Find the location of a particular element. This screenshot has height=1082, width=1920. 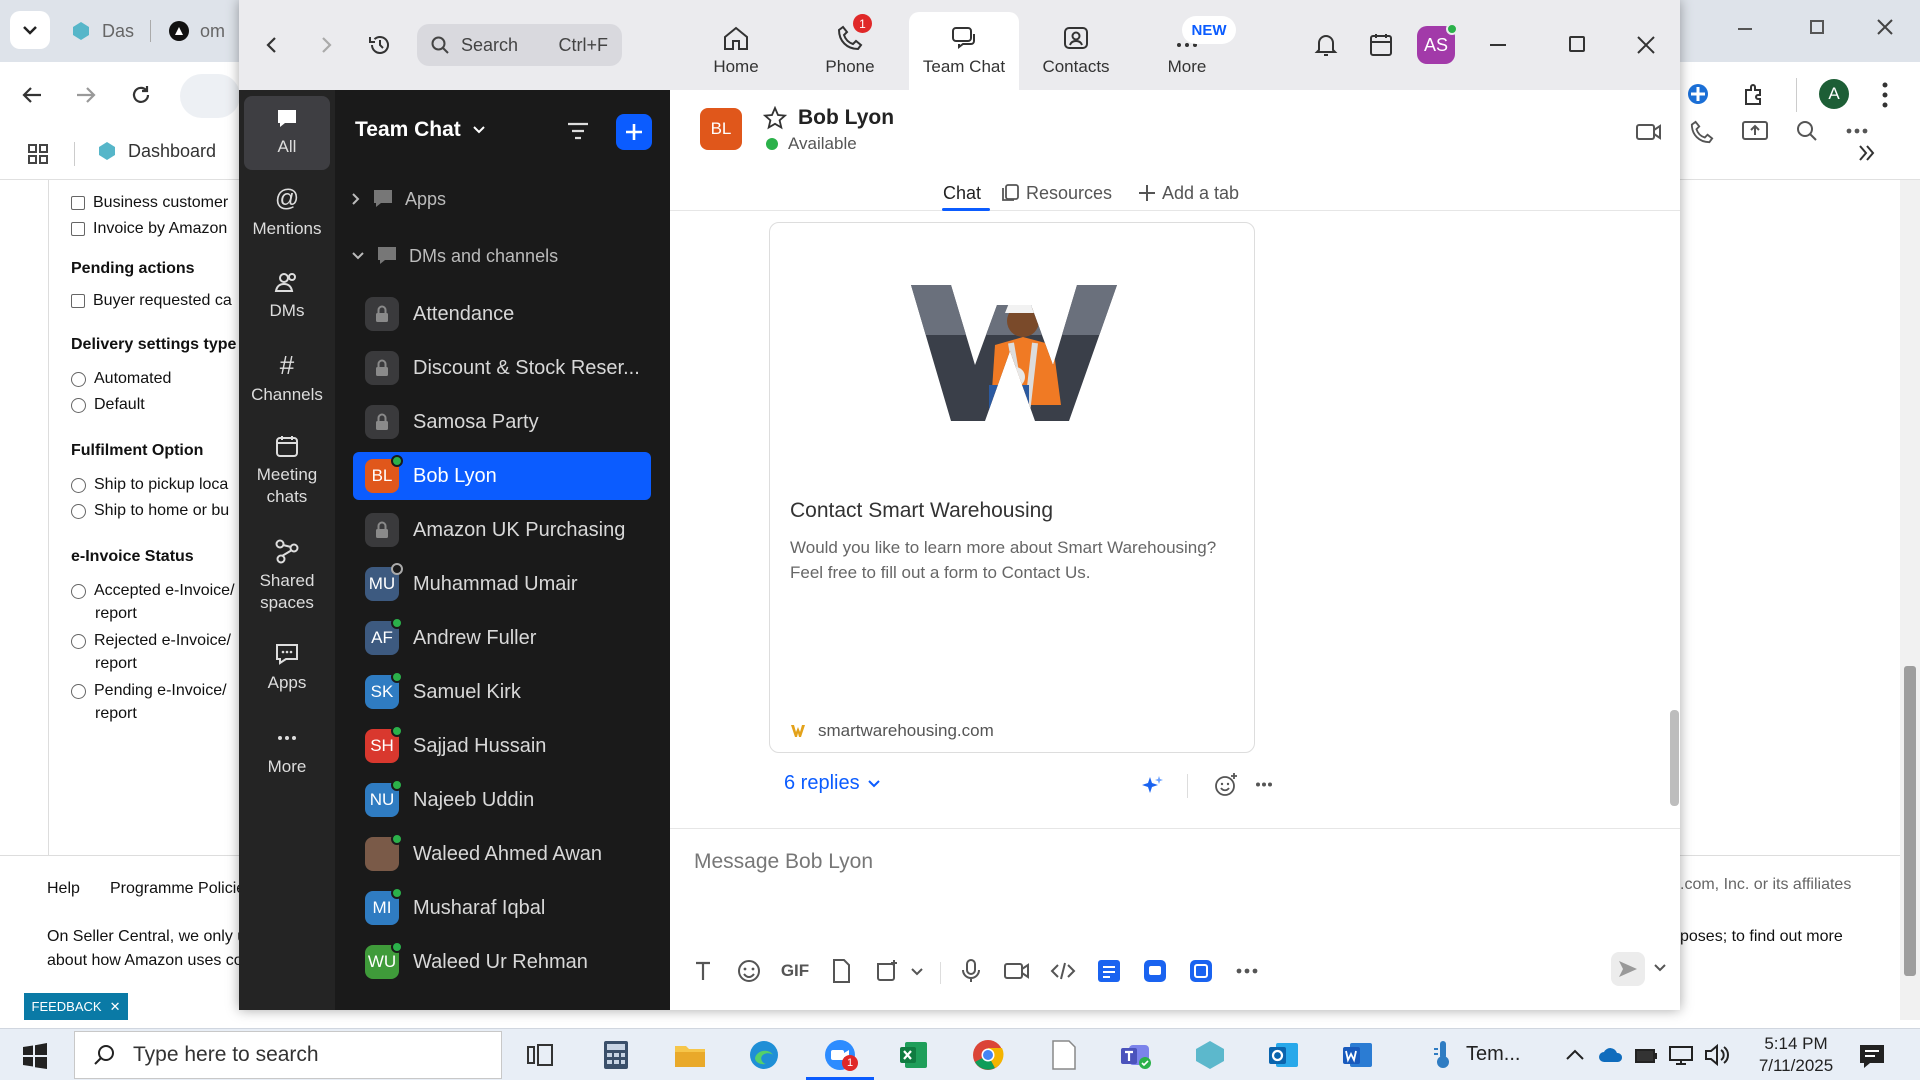

gif-button: GIF is located at coordinates (795, 971).